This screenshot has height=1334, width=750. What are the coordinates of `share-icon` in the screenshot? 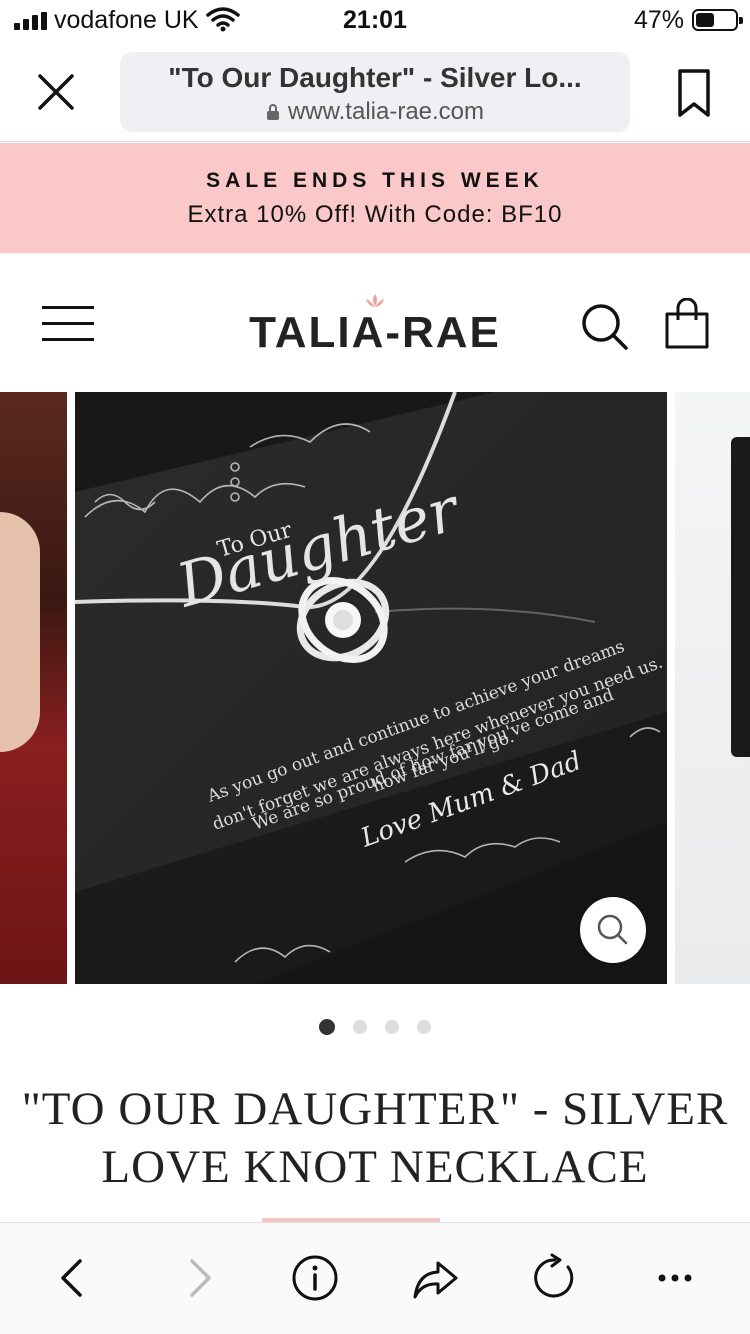 It's located at (435, 1278).